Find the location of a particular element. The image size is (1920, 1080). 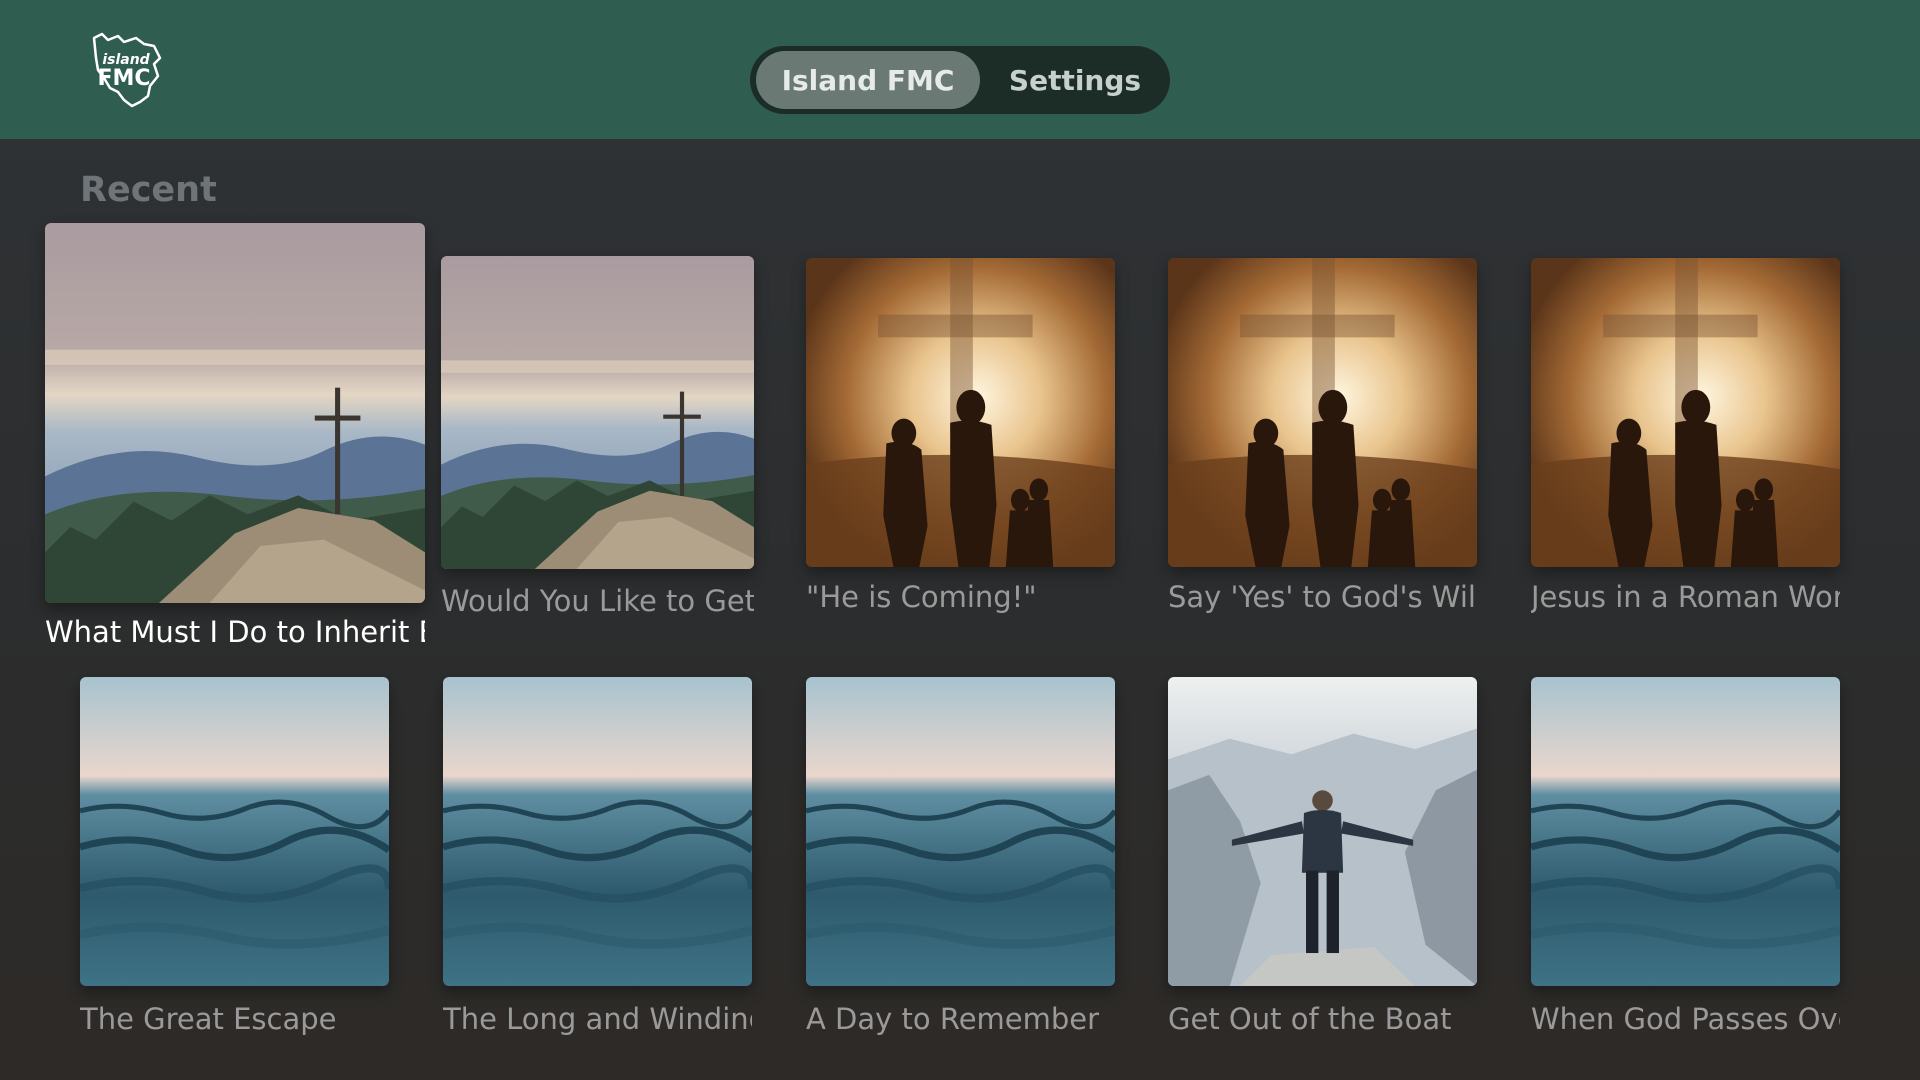

media-item: The Great Escape is located at coordinates (234, 862).